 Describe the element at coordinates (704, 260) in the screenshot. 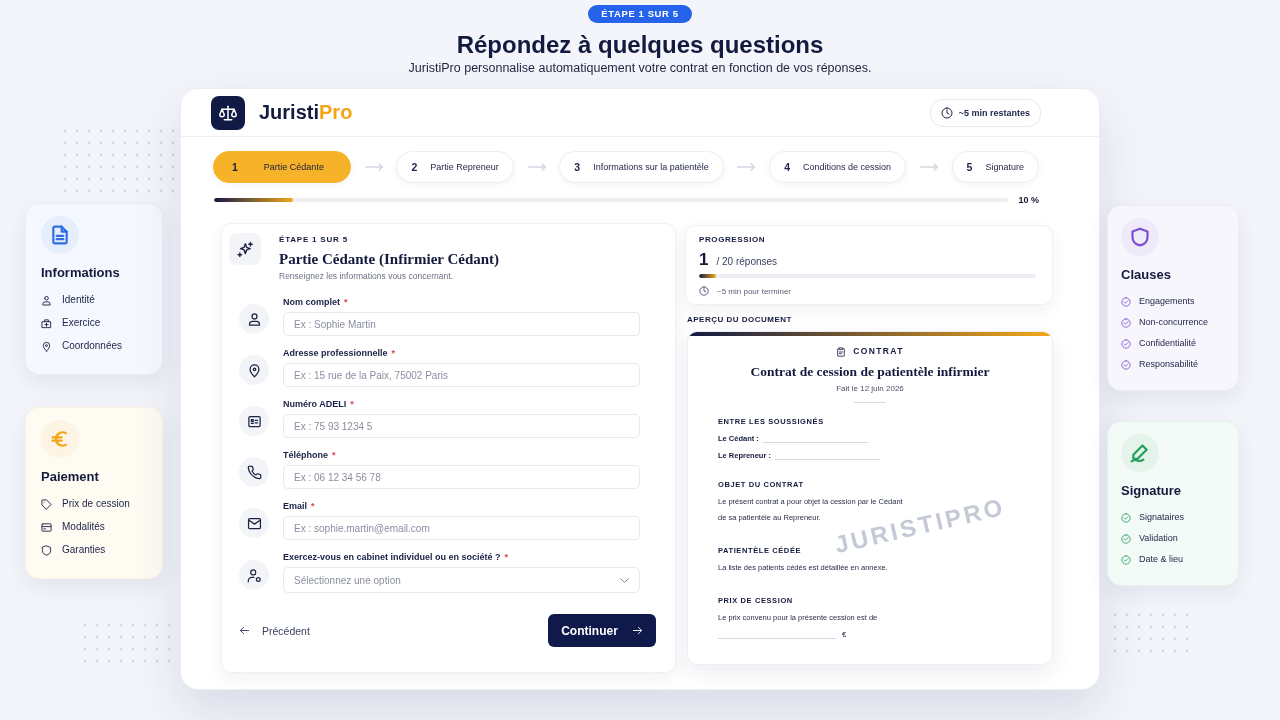

I see `answer-count: 1` at that location.